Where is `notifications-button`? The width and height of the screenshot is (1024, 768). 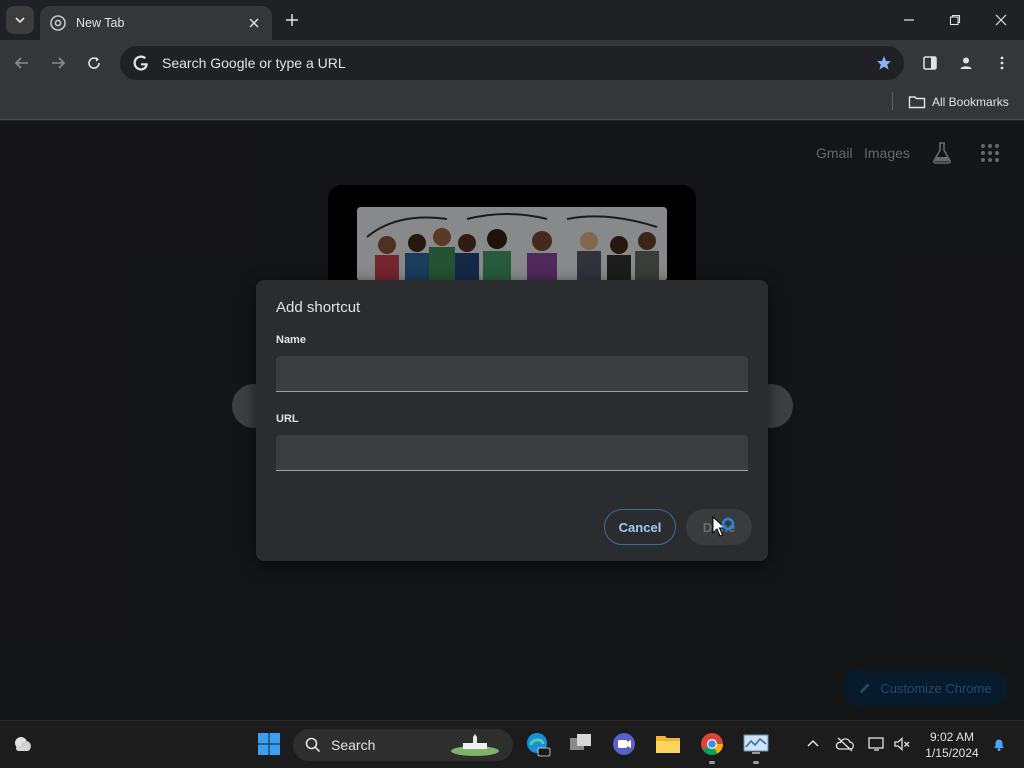 notifications-button is located at coordinates (999, 744).